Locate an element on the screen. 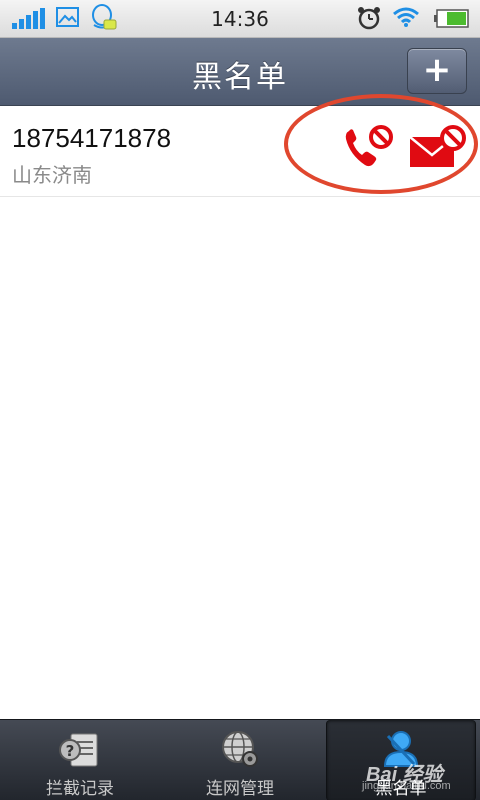  watermark-domain: jingyan.baidu.com is located at coordinates (406, 786).